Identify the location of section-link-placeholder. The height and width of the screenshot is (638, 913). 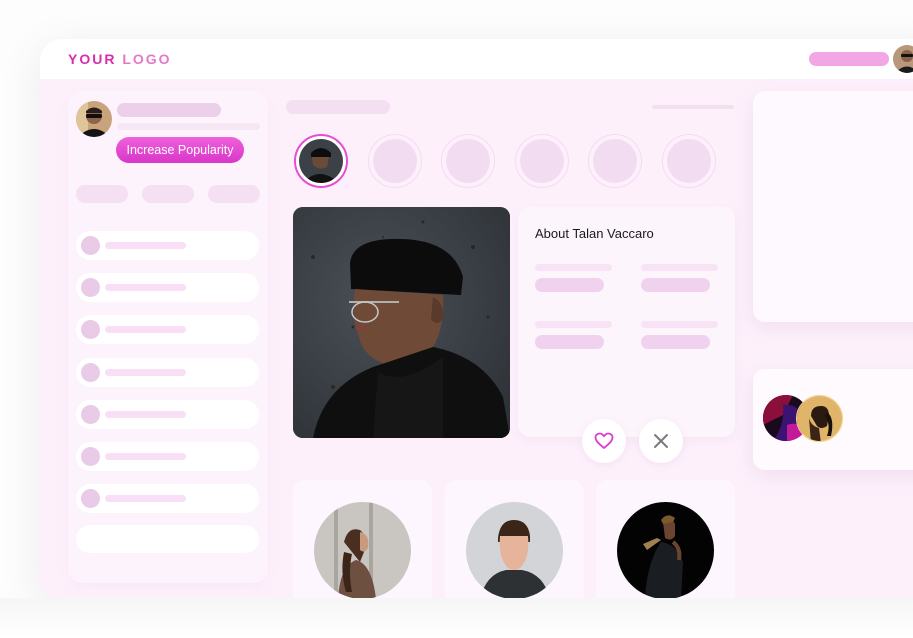
(693, 107).